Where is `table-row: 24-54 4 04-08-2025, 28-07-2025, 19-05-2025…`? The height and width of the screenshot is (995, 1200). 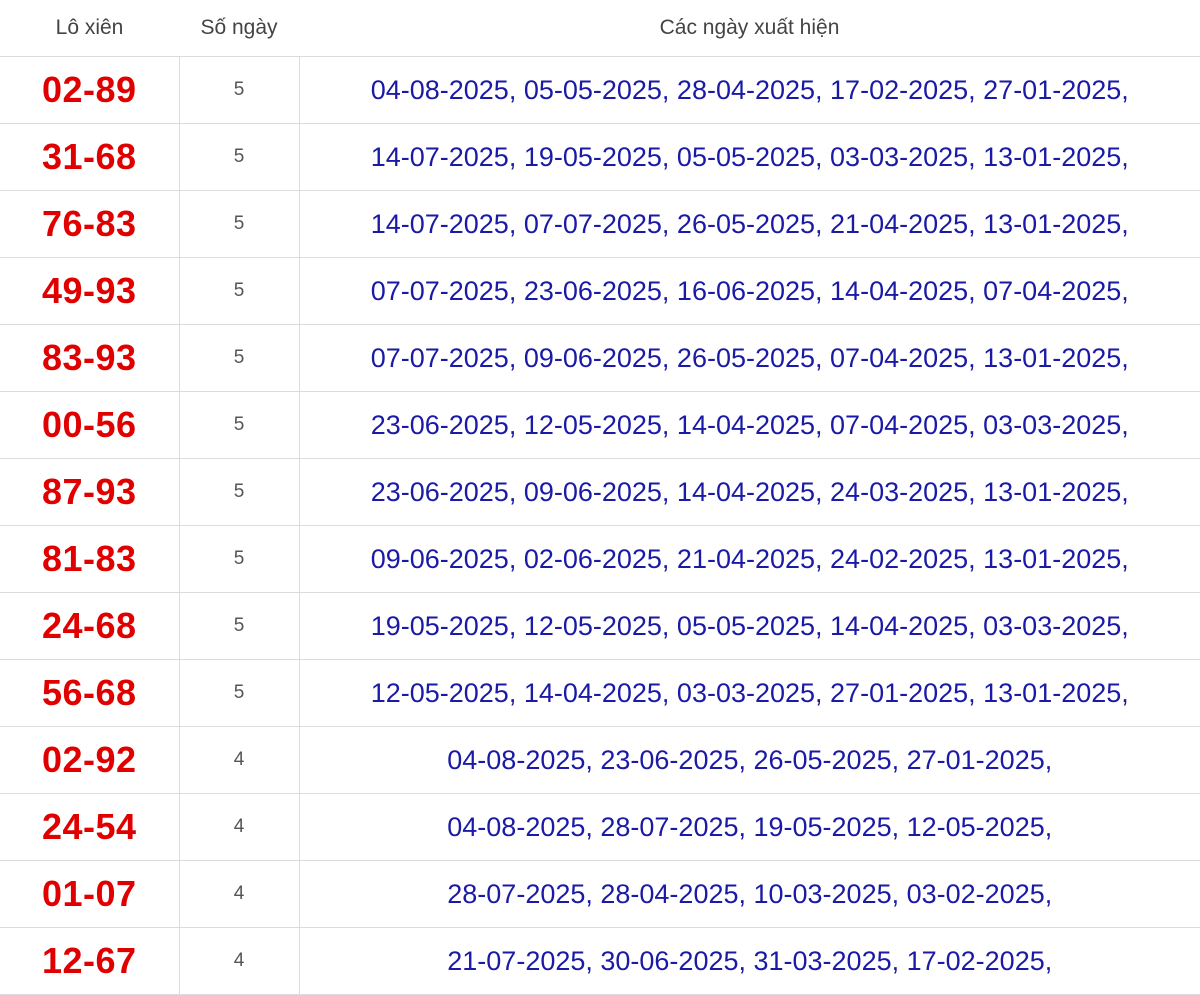 table-row: 24-54 4 04-08-2025, 28-07-2025, 19-05-2025… is located at coordinates (600, 827).